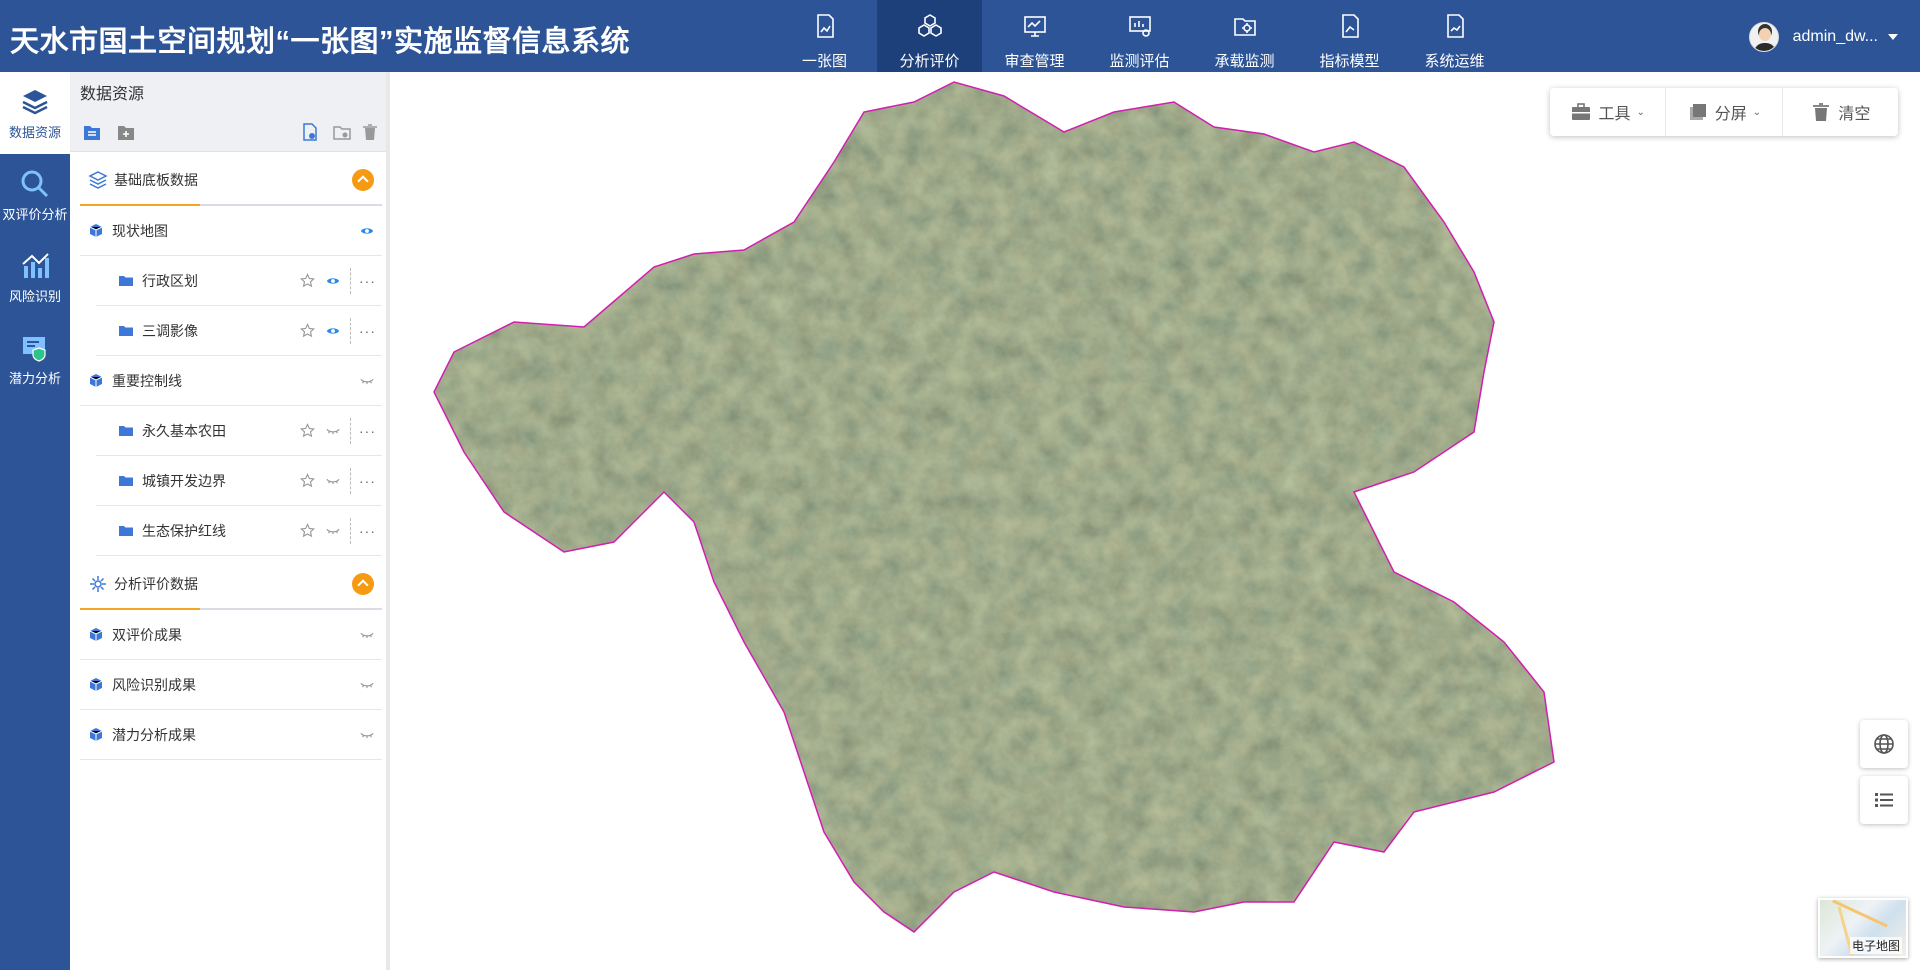  Describe the element at coordinates (1581, 111) in the screenshot. I see `toolbox-icon` at that location.